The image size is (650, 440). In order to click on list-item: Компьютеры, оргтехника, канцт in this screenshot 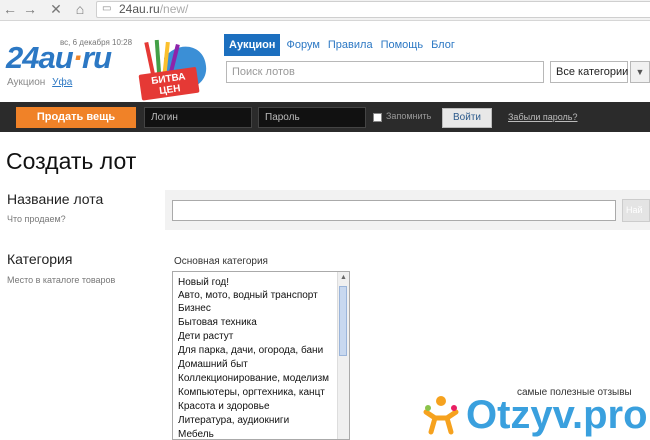, I will do `click(251, 392)`.